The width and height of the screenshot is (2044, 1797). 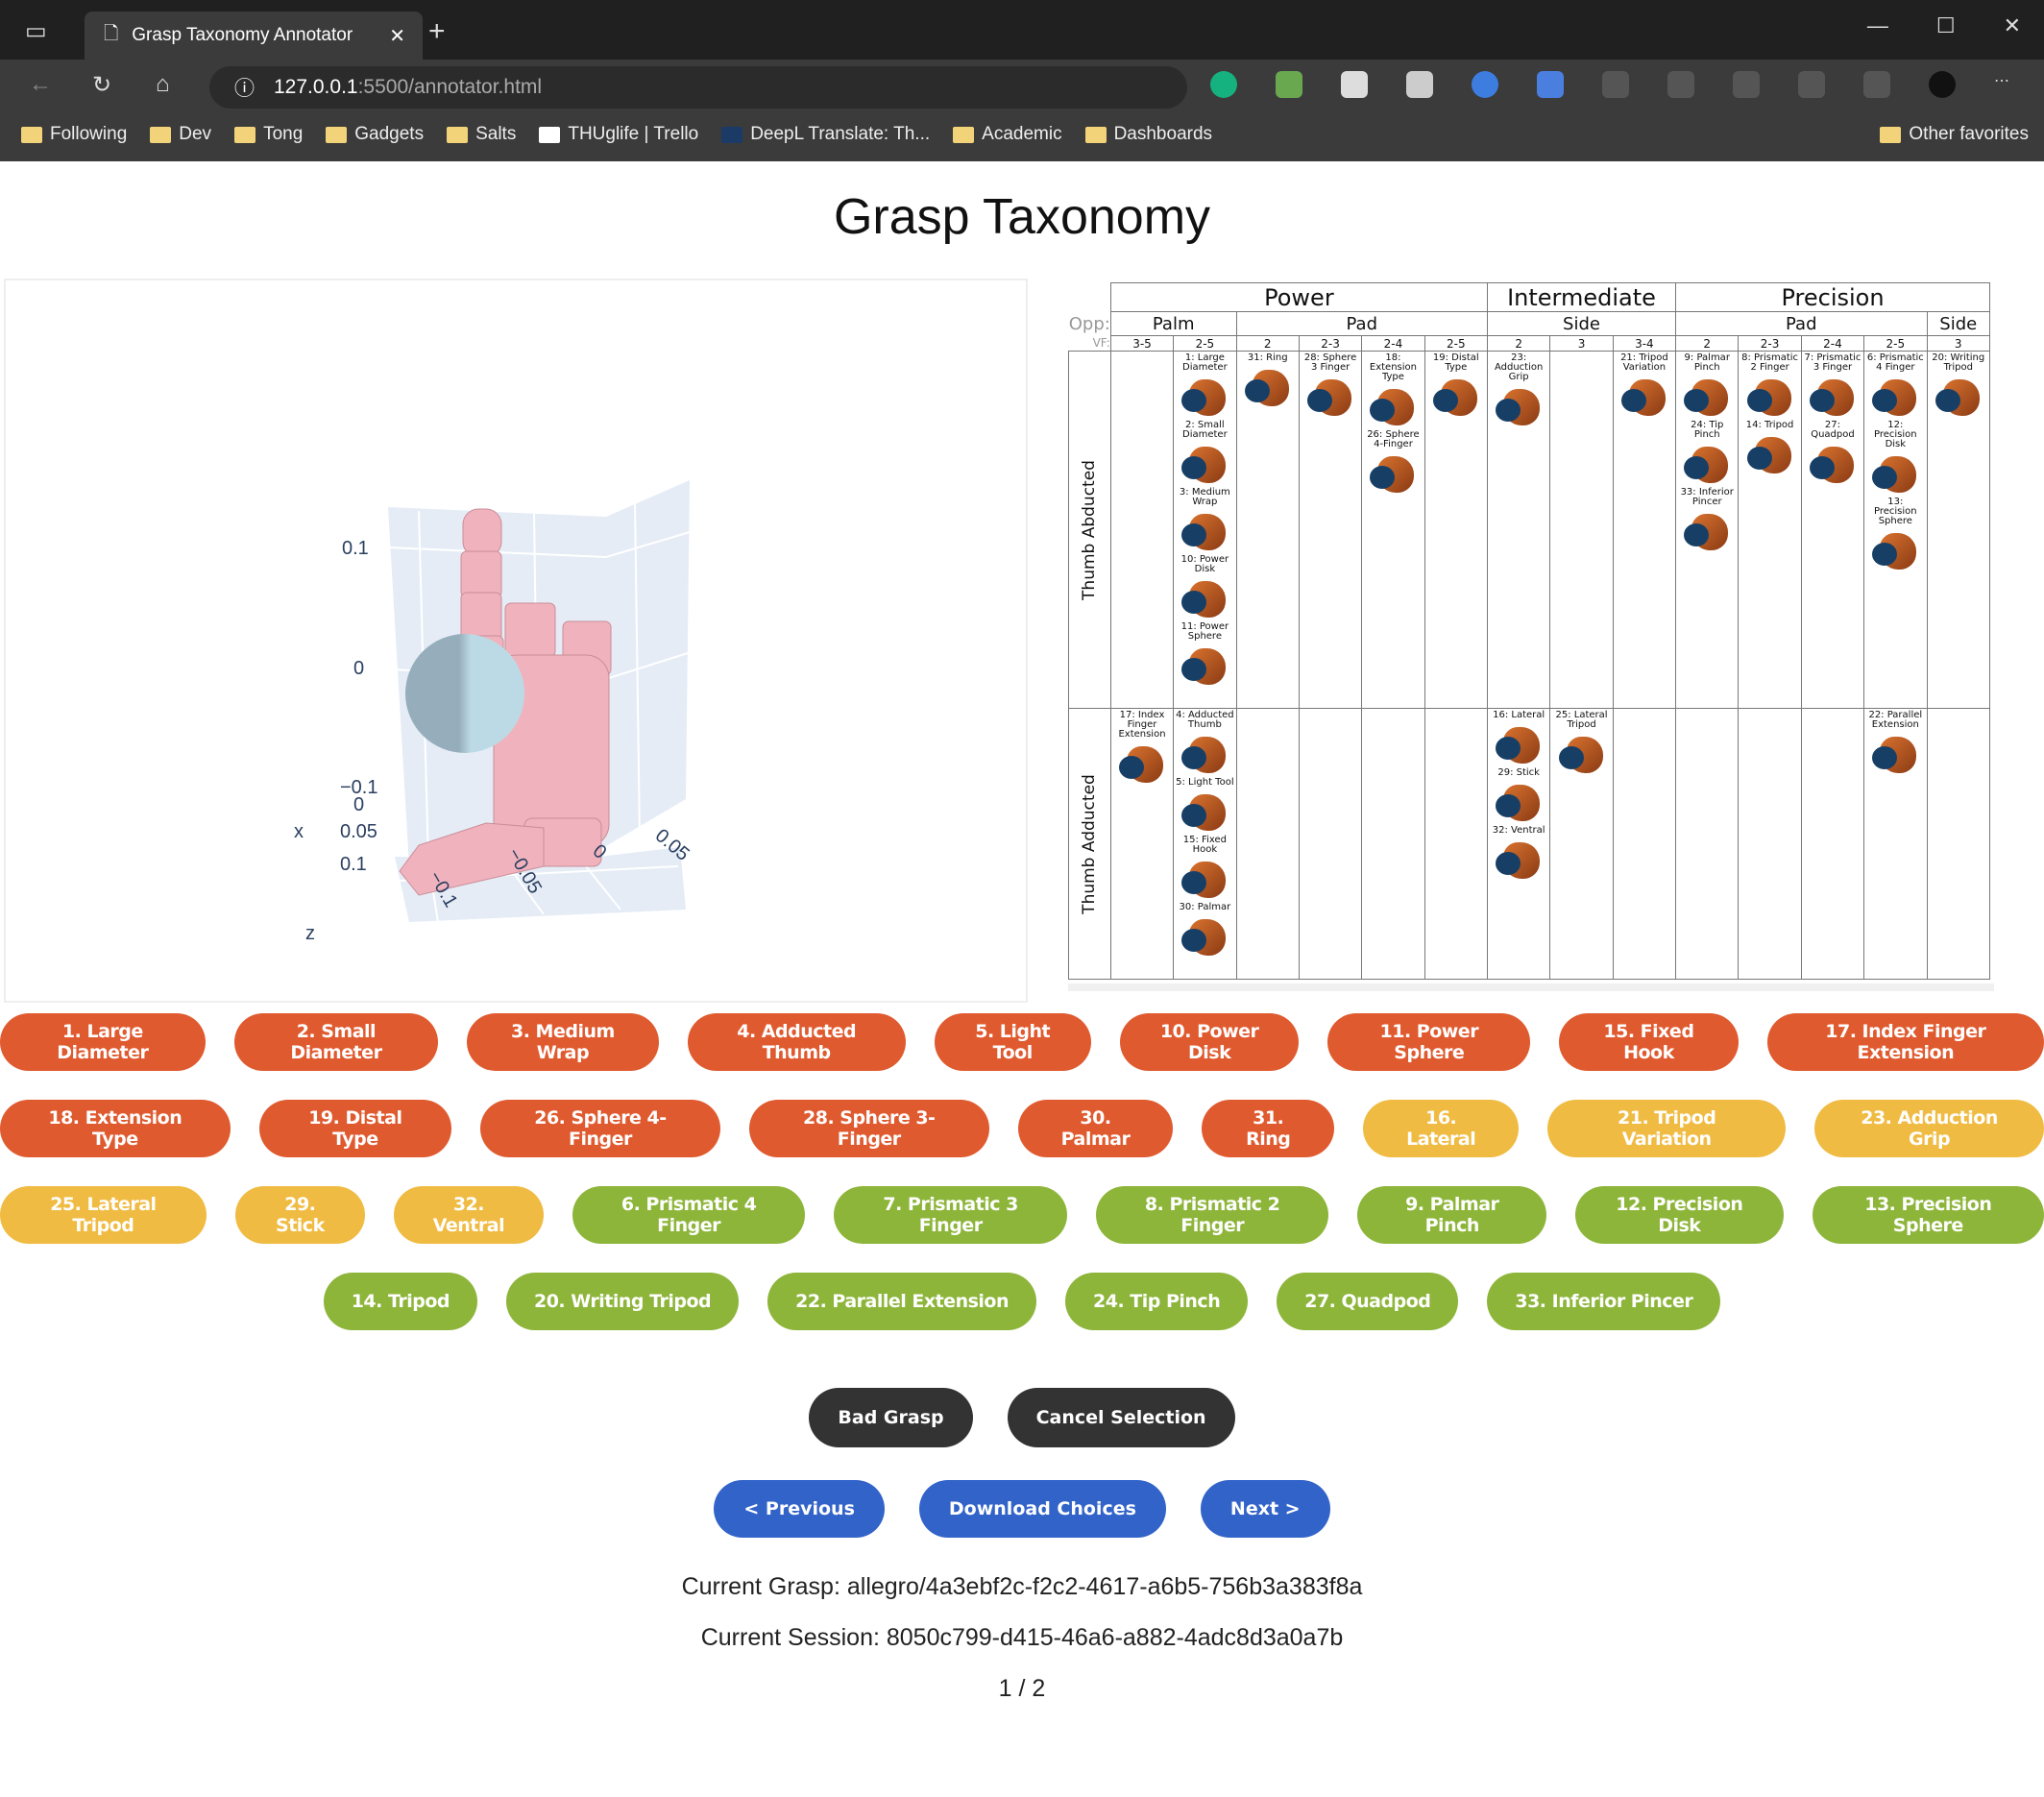 What do you see at coordinates (1667, 1128) in the screenshot?
I see `grasp-button: 21. Tripod Variation` at bounding box center [1667, 1128].